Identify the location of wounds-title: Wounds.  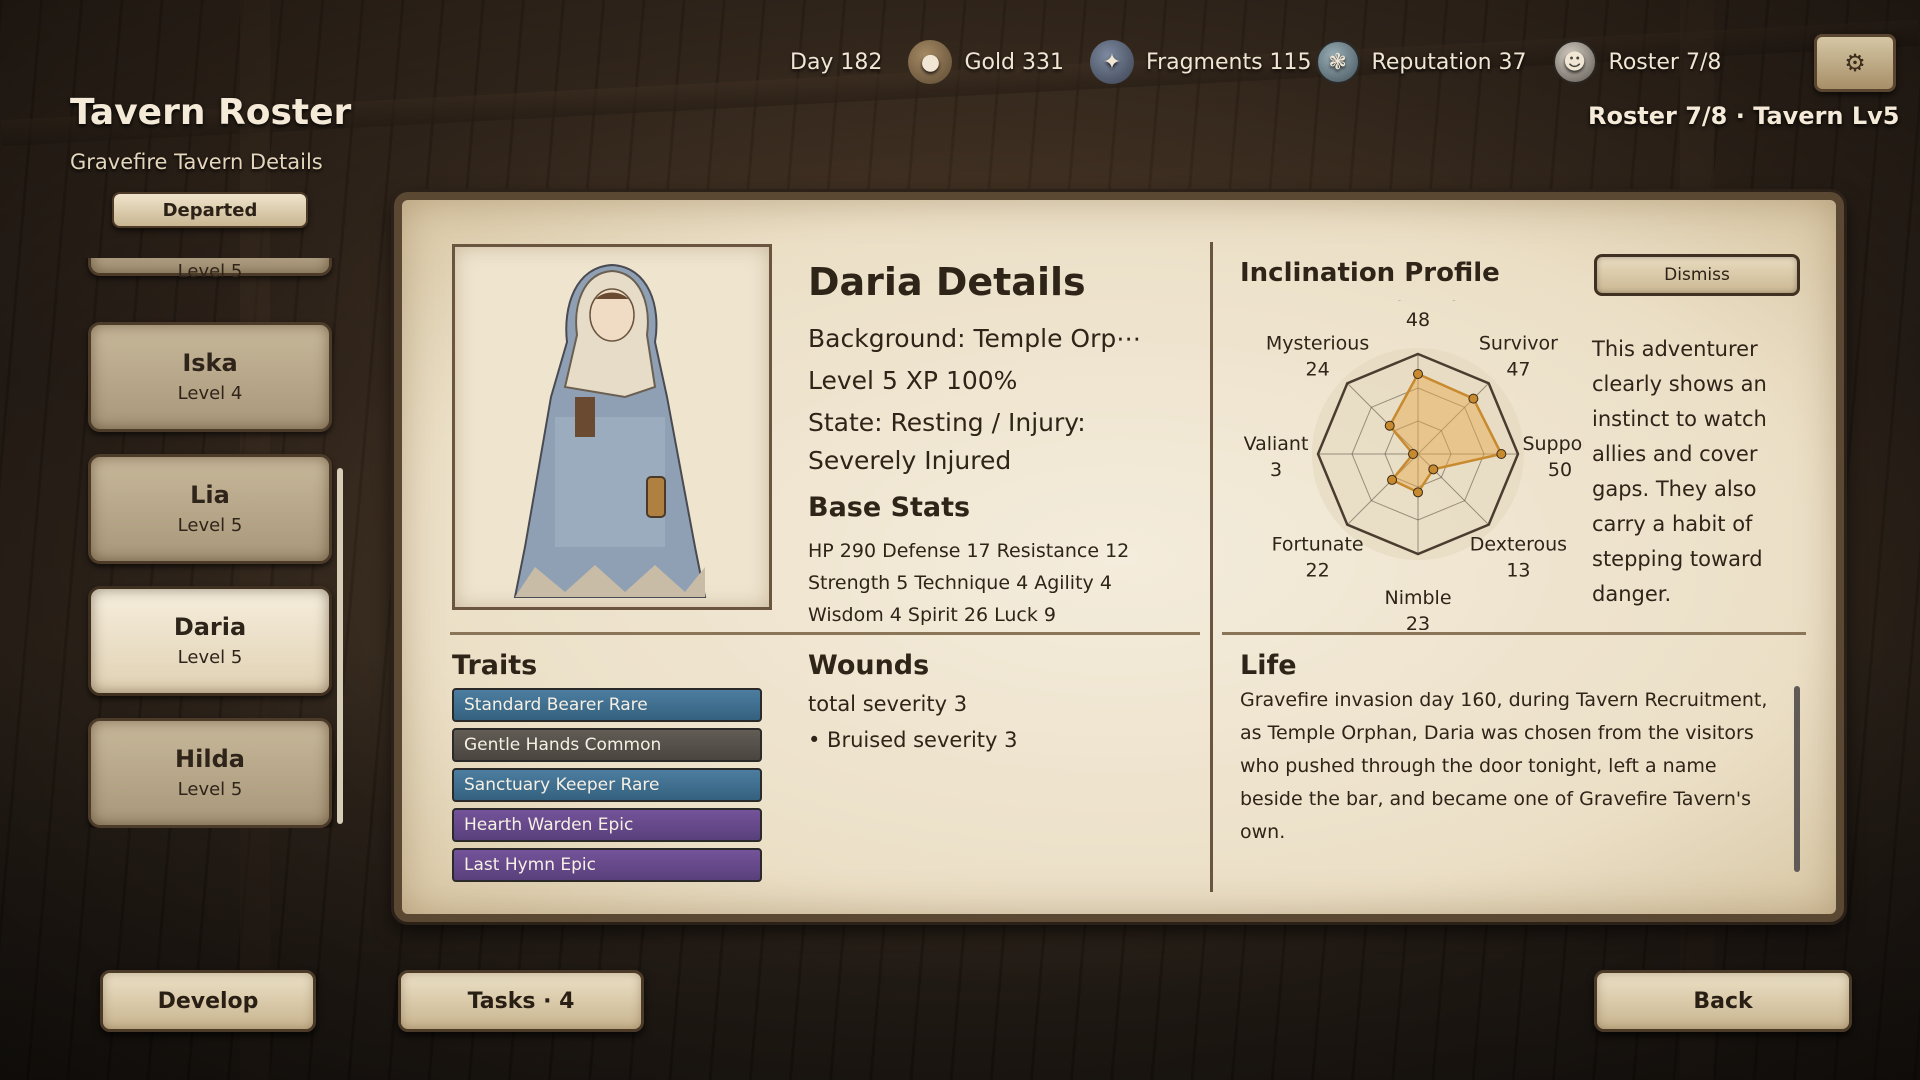
(869, 665).